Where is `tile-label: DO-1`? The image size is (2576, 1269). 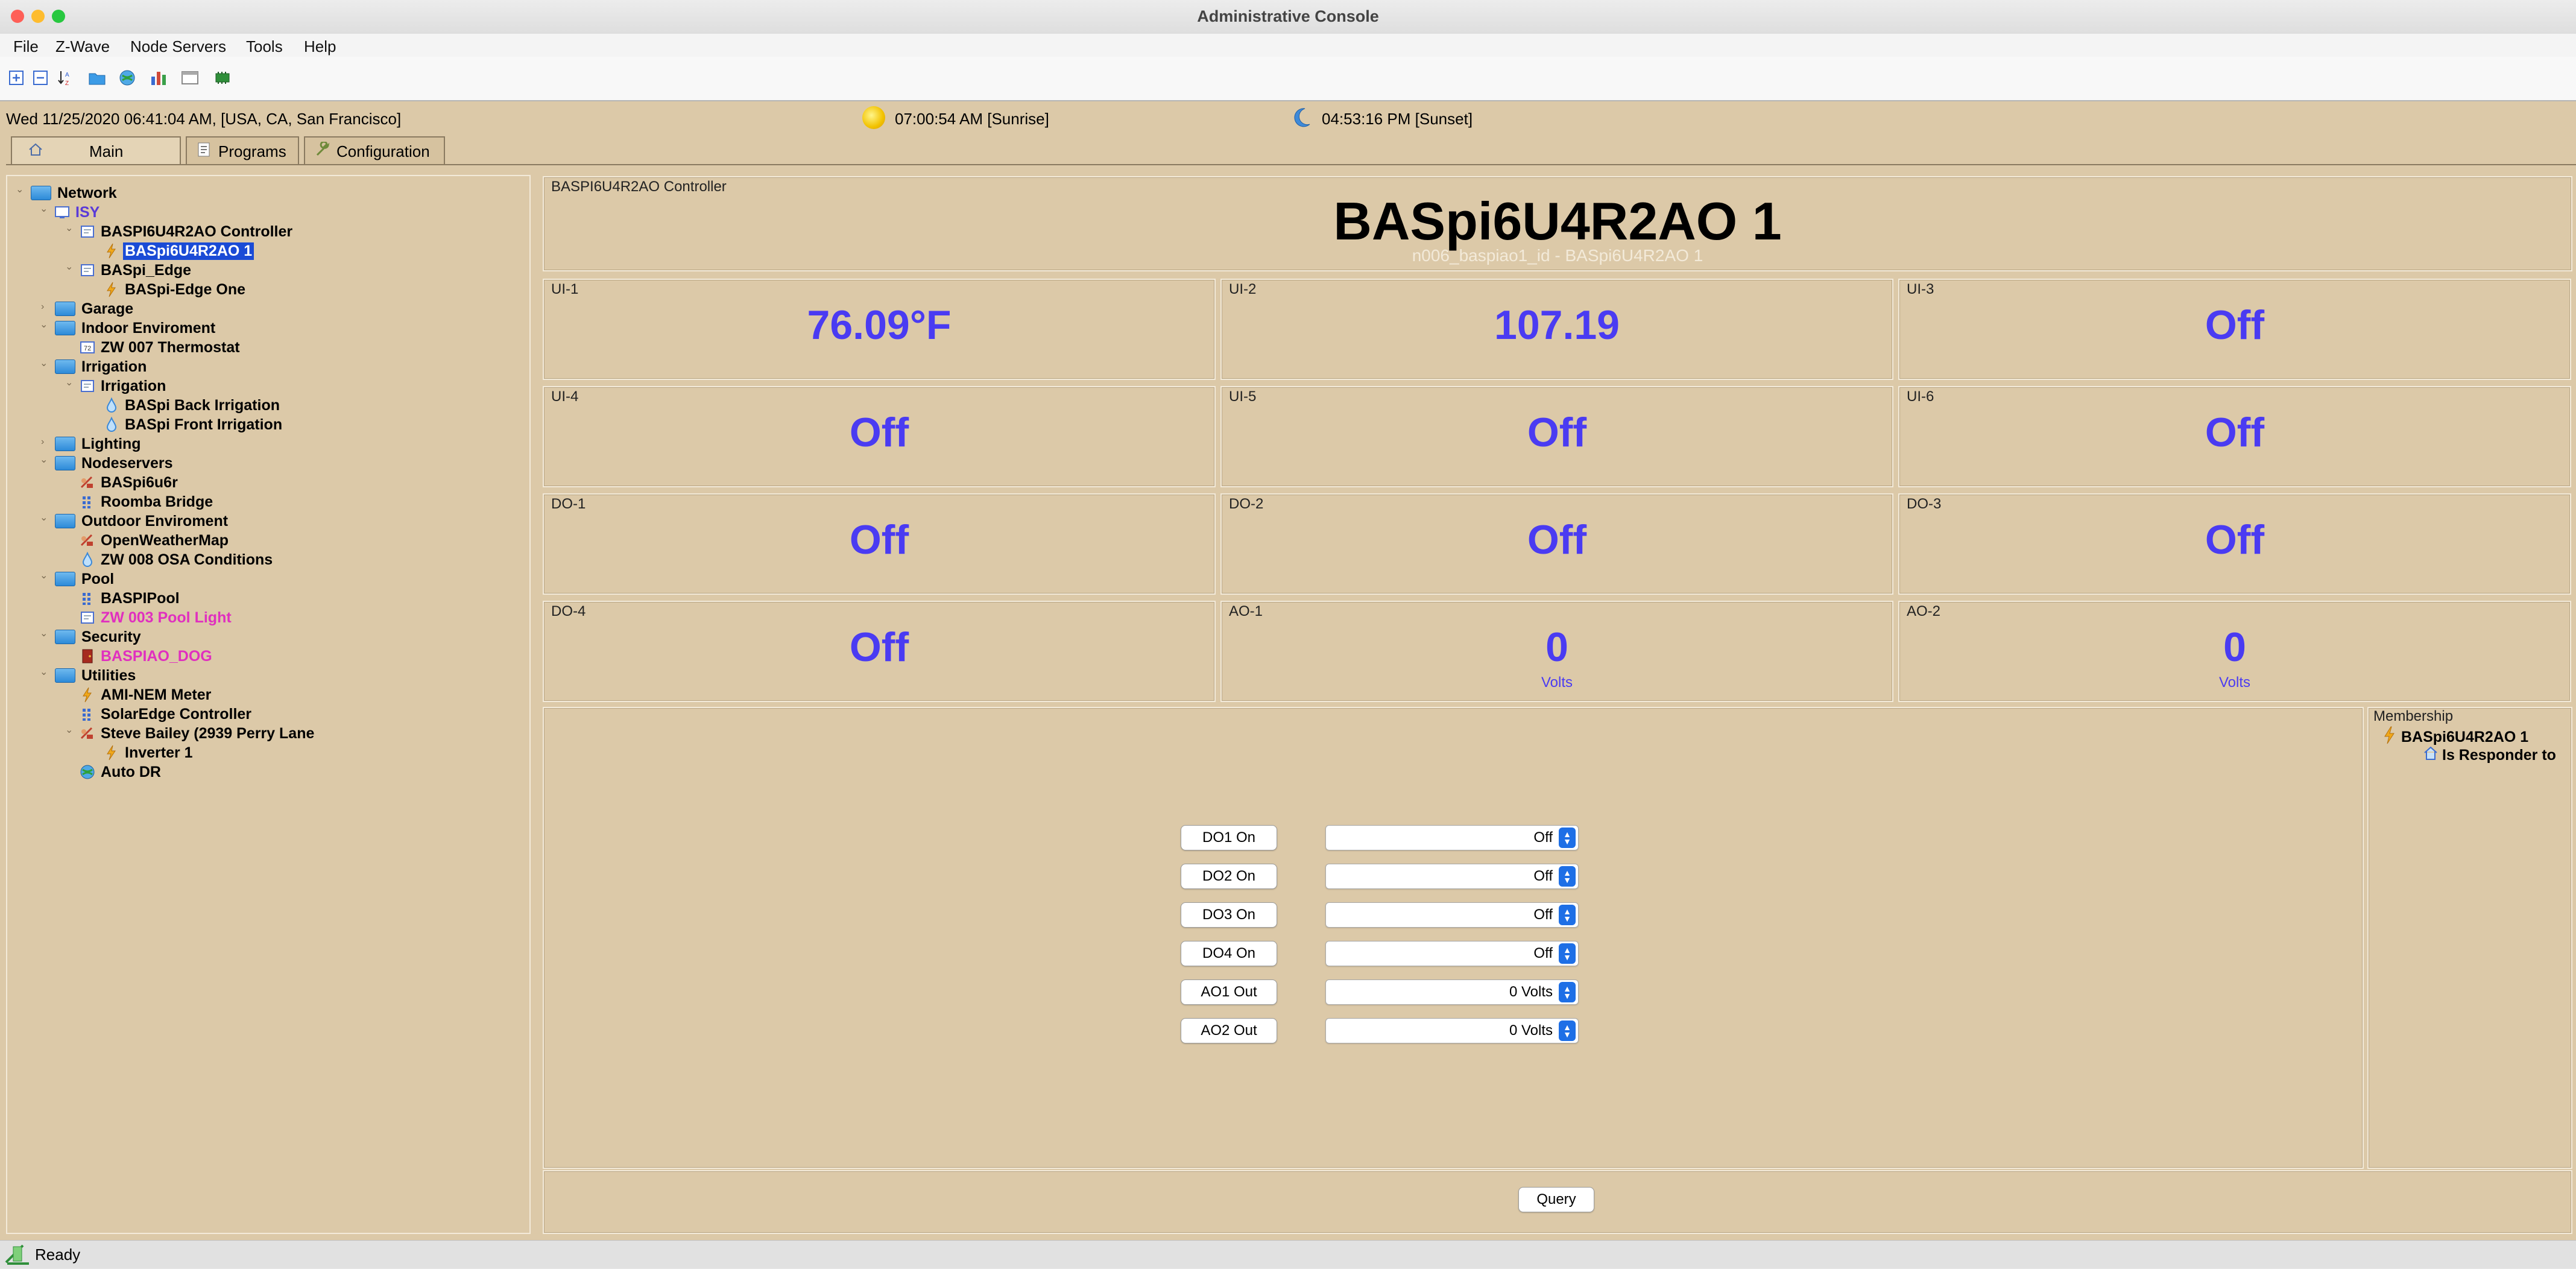
tile-label: DO-1 is located at coordinates (568, 504).